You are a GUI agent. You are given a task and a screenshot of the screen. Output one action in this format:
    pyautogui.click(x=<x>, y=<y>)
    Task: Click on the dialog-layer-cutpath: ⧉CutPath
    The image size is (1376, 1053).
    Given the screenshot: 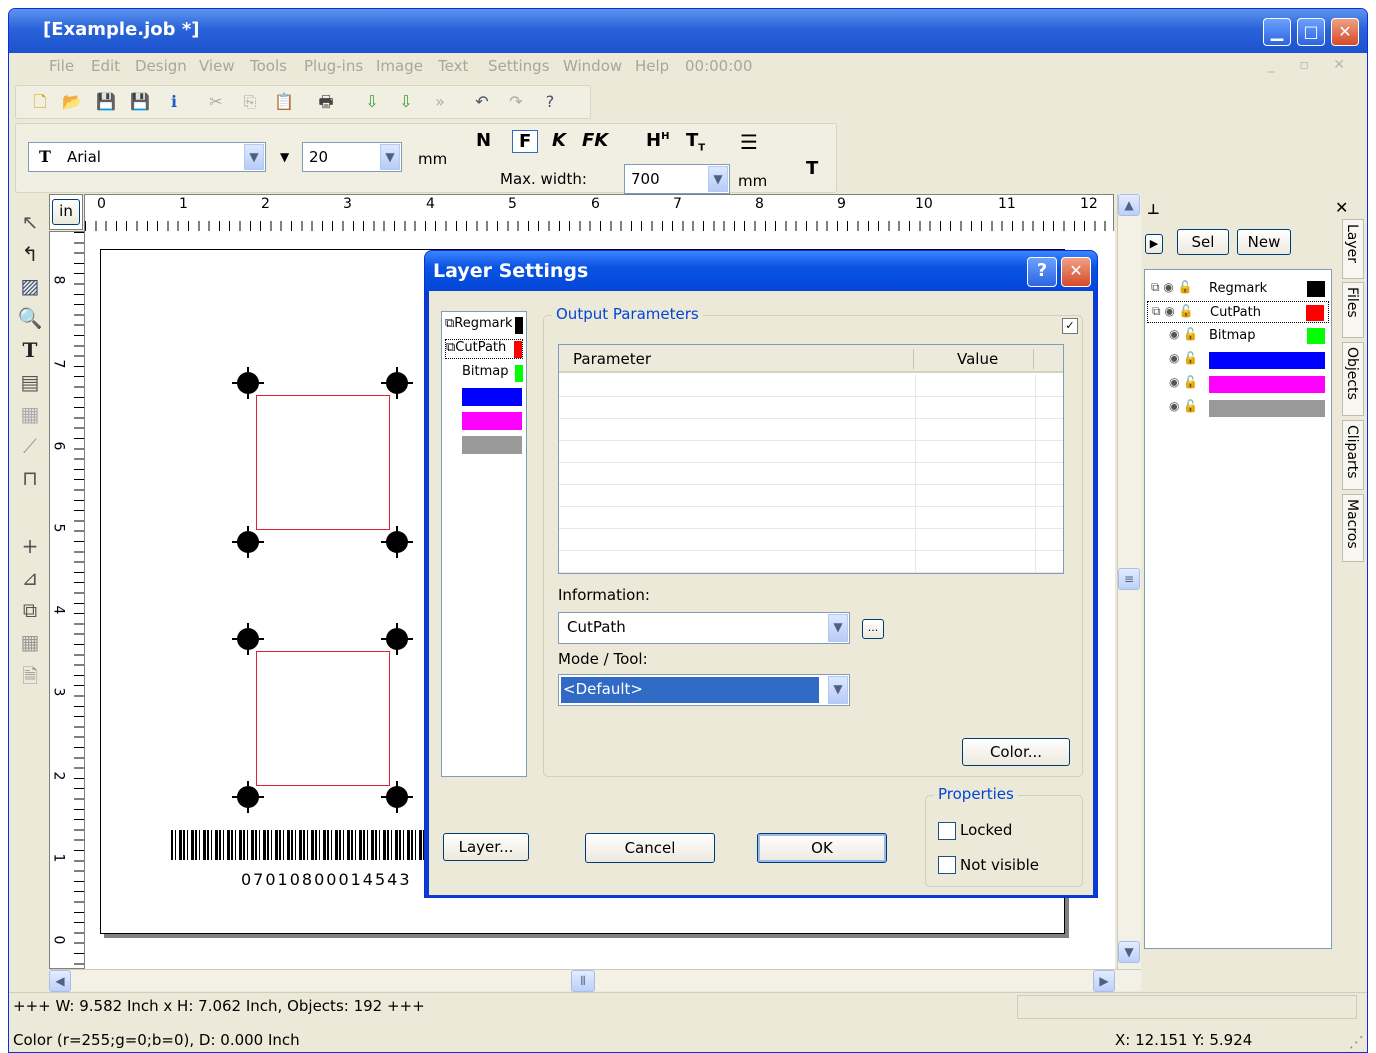 What is the action you would take?
    pyautogui.click(x=484, y=349)
    